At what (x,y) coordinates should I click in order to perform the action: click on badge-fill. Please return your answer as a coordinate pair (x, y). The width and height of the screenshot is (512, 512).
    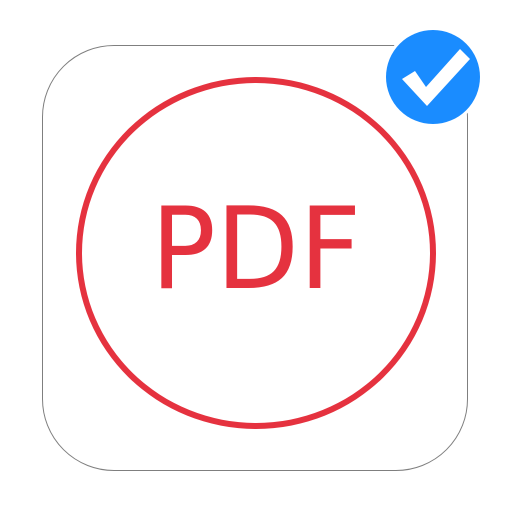
    Looking at the image, I should click on (433, 77).